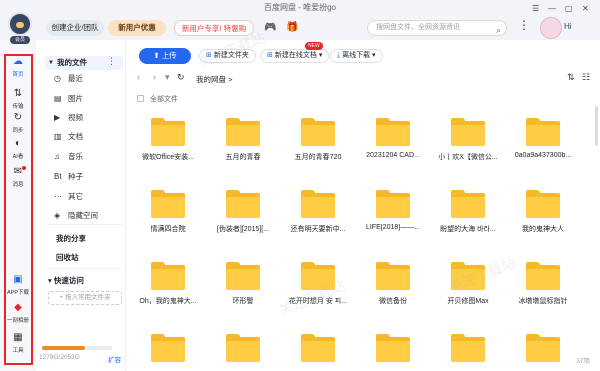 The image size is (600, 371). What do you see at coordinates (214, 34) in the screenshot?
I see `svip-offer-button: 新用户专享! 特惠购SVIP` at bounding box center [214, 34].